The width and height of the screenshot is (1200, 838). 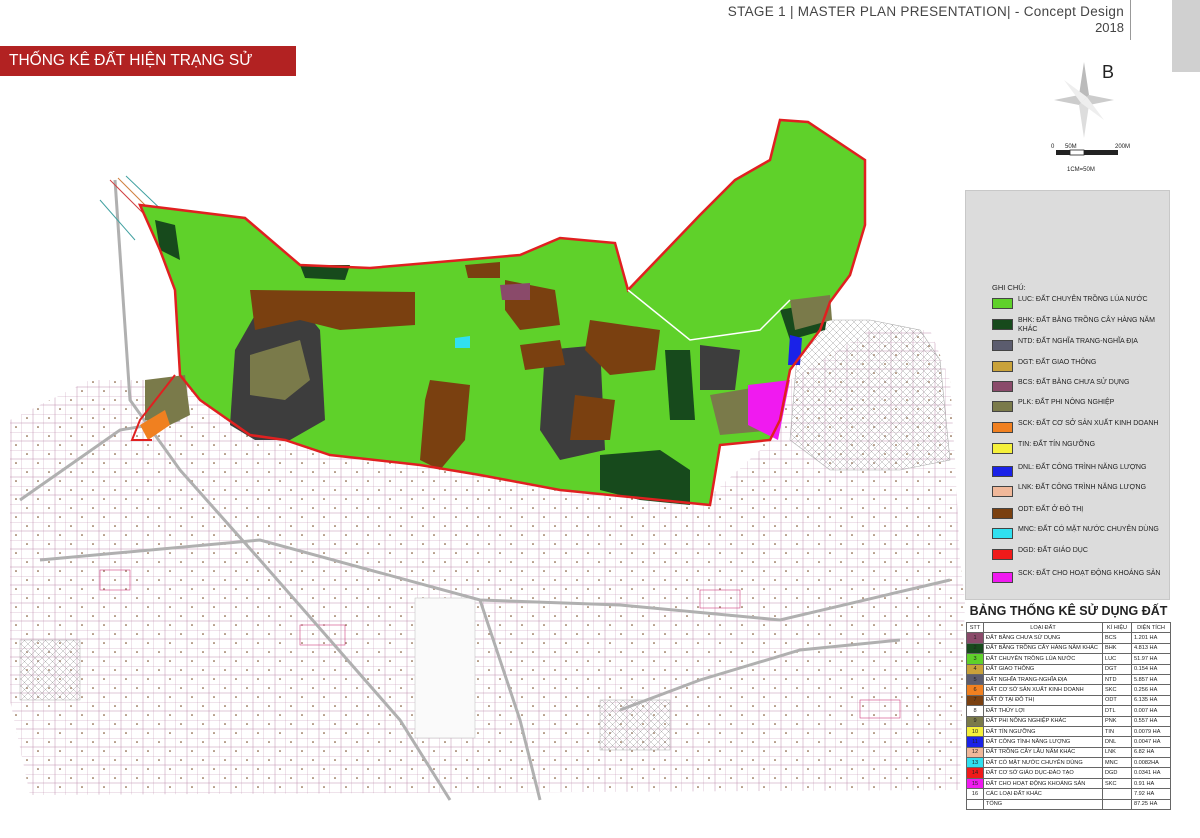 What do you see at coordinates (1117, 804) in the screenshot?
I see `total-code-spacer` at bounding box center [1117, 804].